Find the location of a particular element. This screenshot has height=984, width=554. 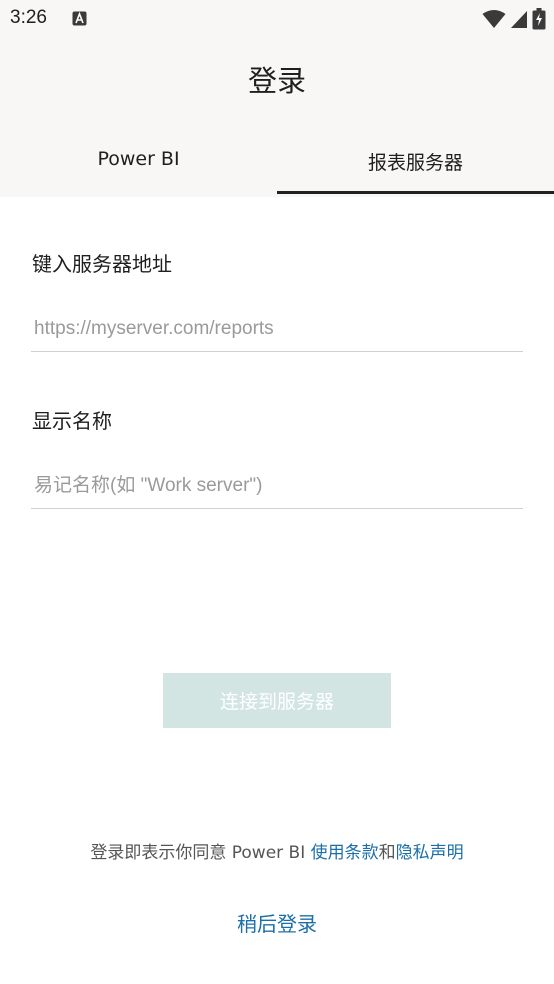

signal-icon is located at coordinates (519, 19).